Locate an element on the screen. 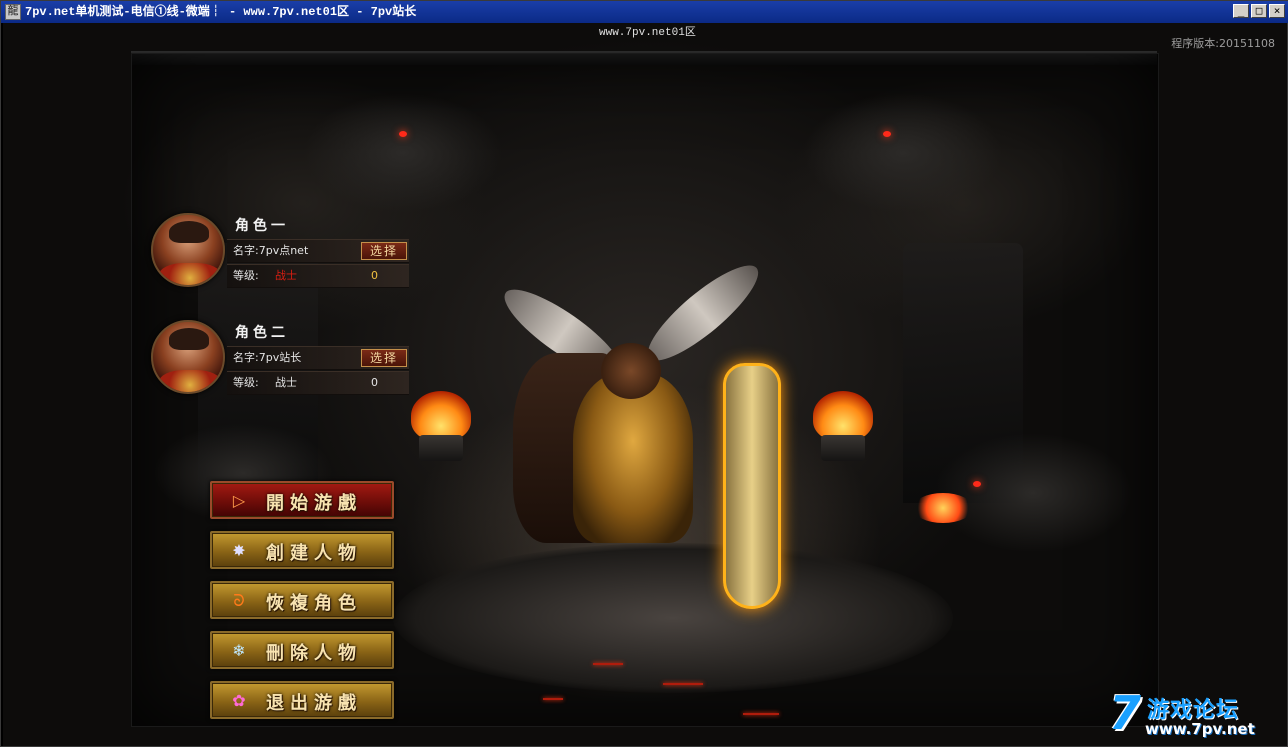 The image size is (1288, 747). gear-burst-icon: ✸ is located at coordinates (239, 550).